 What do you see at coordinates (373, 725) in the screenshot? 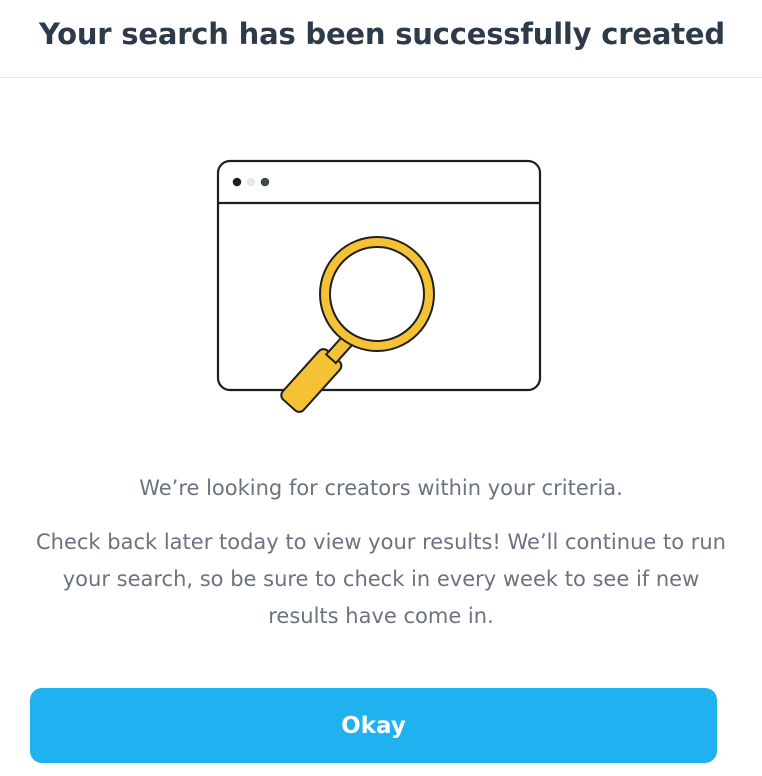
I see `okay-button: Okay` at bounding box center [373, 725].